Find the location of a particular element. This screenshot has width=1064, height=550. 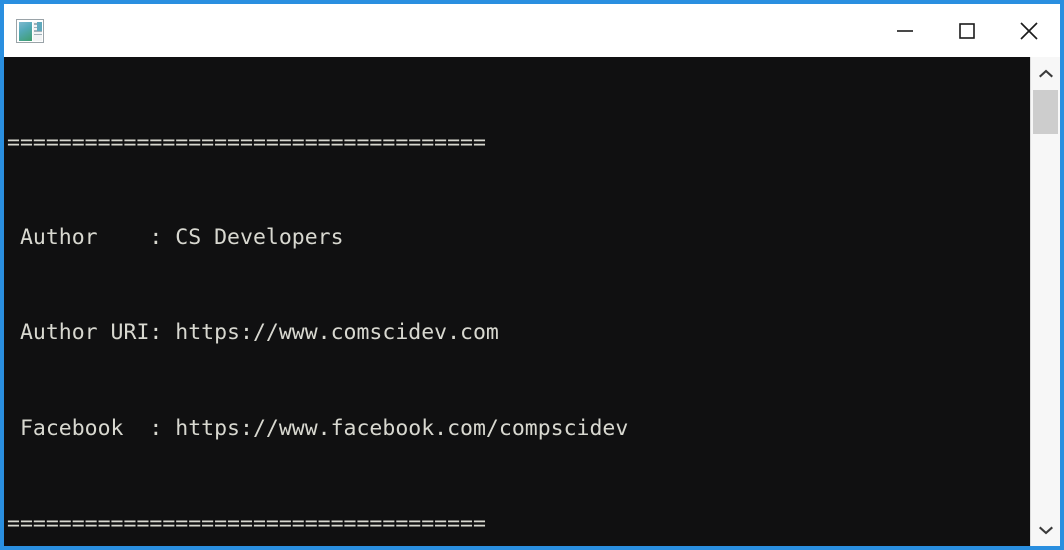

scrollbar-down-button is located at coordinates (1045, 529).